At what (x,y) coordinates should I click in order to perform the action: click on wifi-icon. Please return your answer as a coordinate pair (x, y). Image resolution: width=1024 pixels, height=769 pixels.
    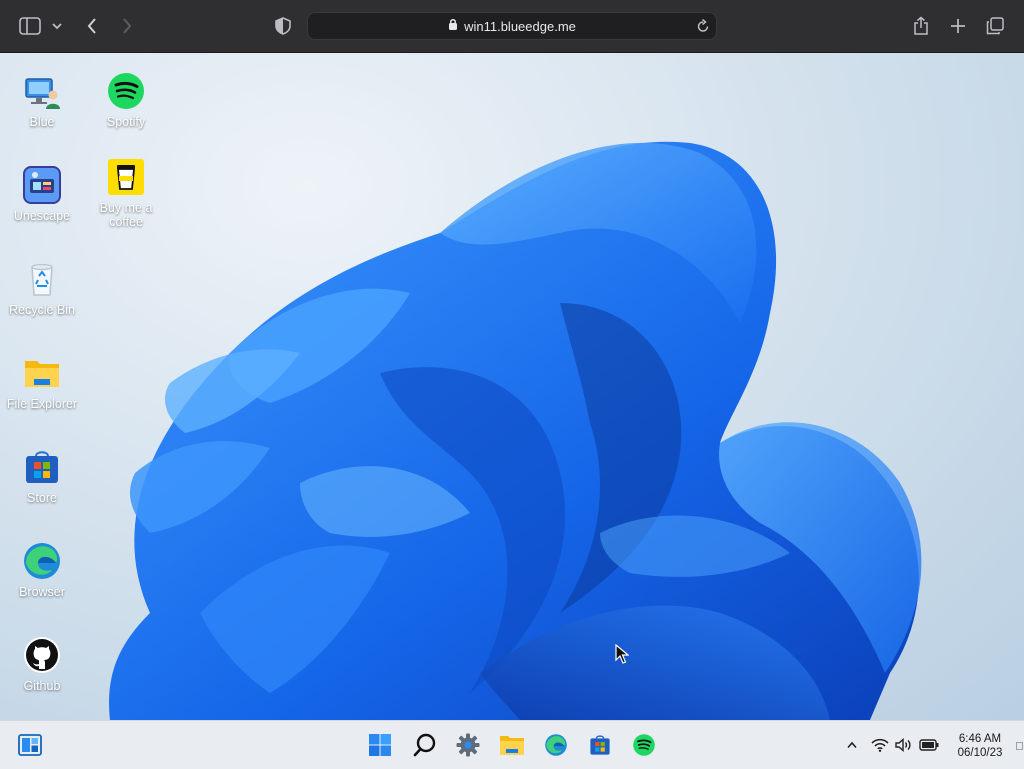
    Looking at the image, I should click on (880, 745).